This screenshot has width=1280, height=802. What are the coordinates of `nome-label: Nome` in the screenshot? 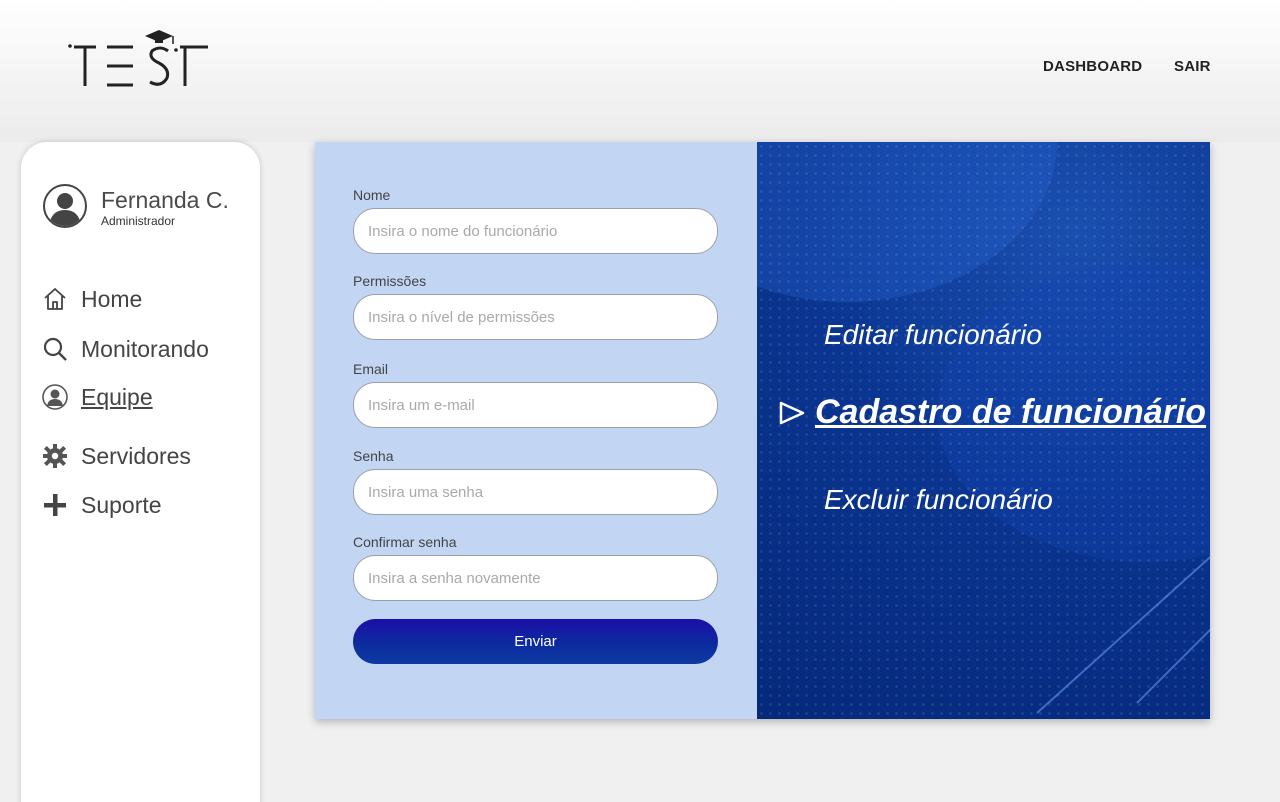 It's located at (372, 195).